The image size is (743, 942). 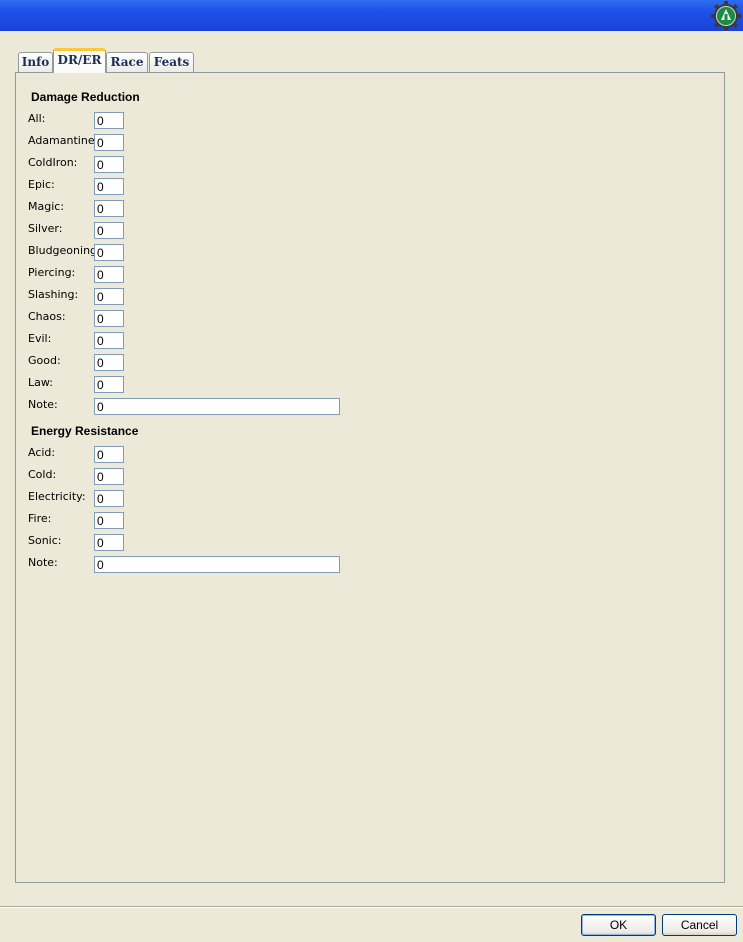 What do you see at coordinates (53, 294) in the screenshot?
I see `dr-slashing-label: Slashing:` at bounding box center [53, 294].